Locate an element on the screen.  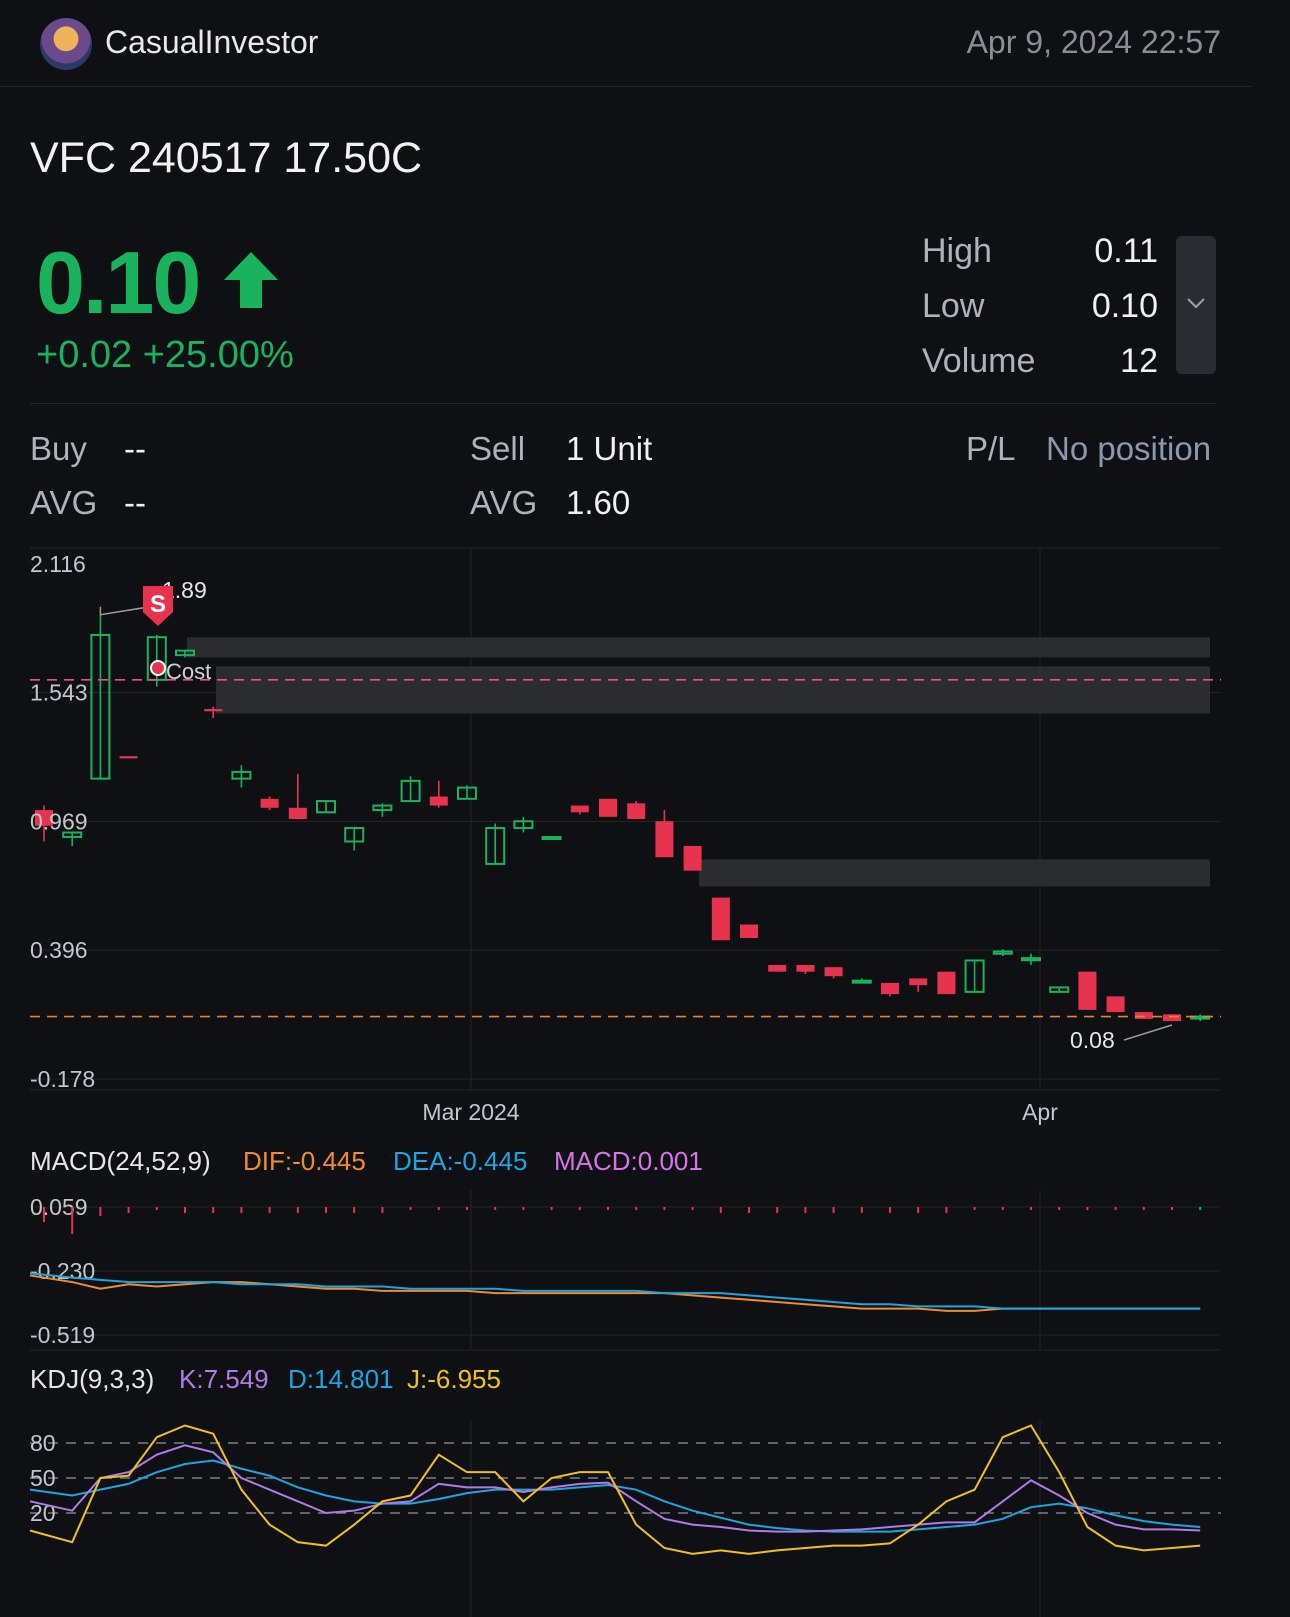
macd-hist-label: MACD:0.001 is located at coordinates (628, 1161).